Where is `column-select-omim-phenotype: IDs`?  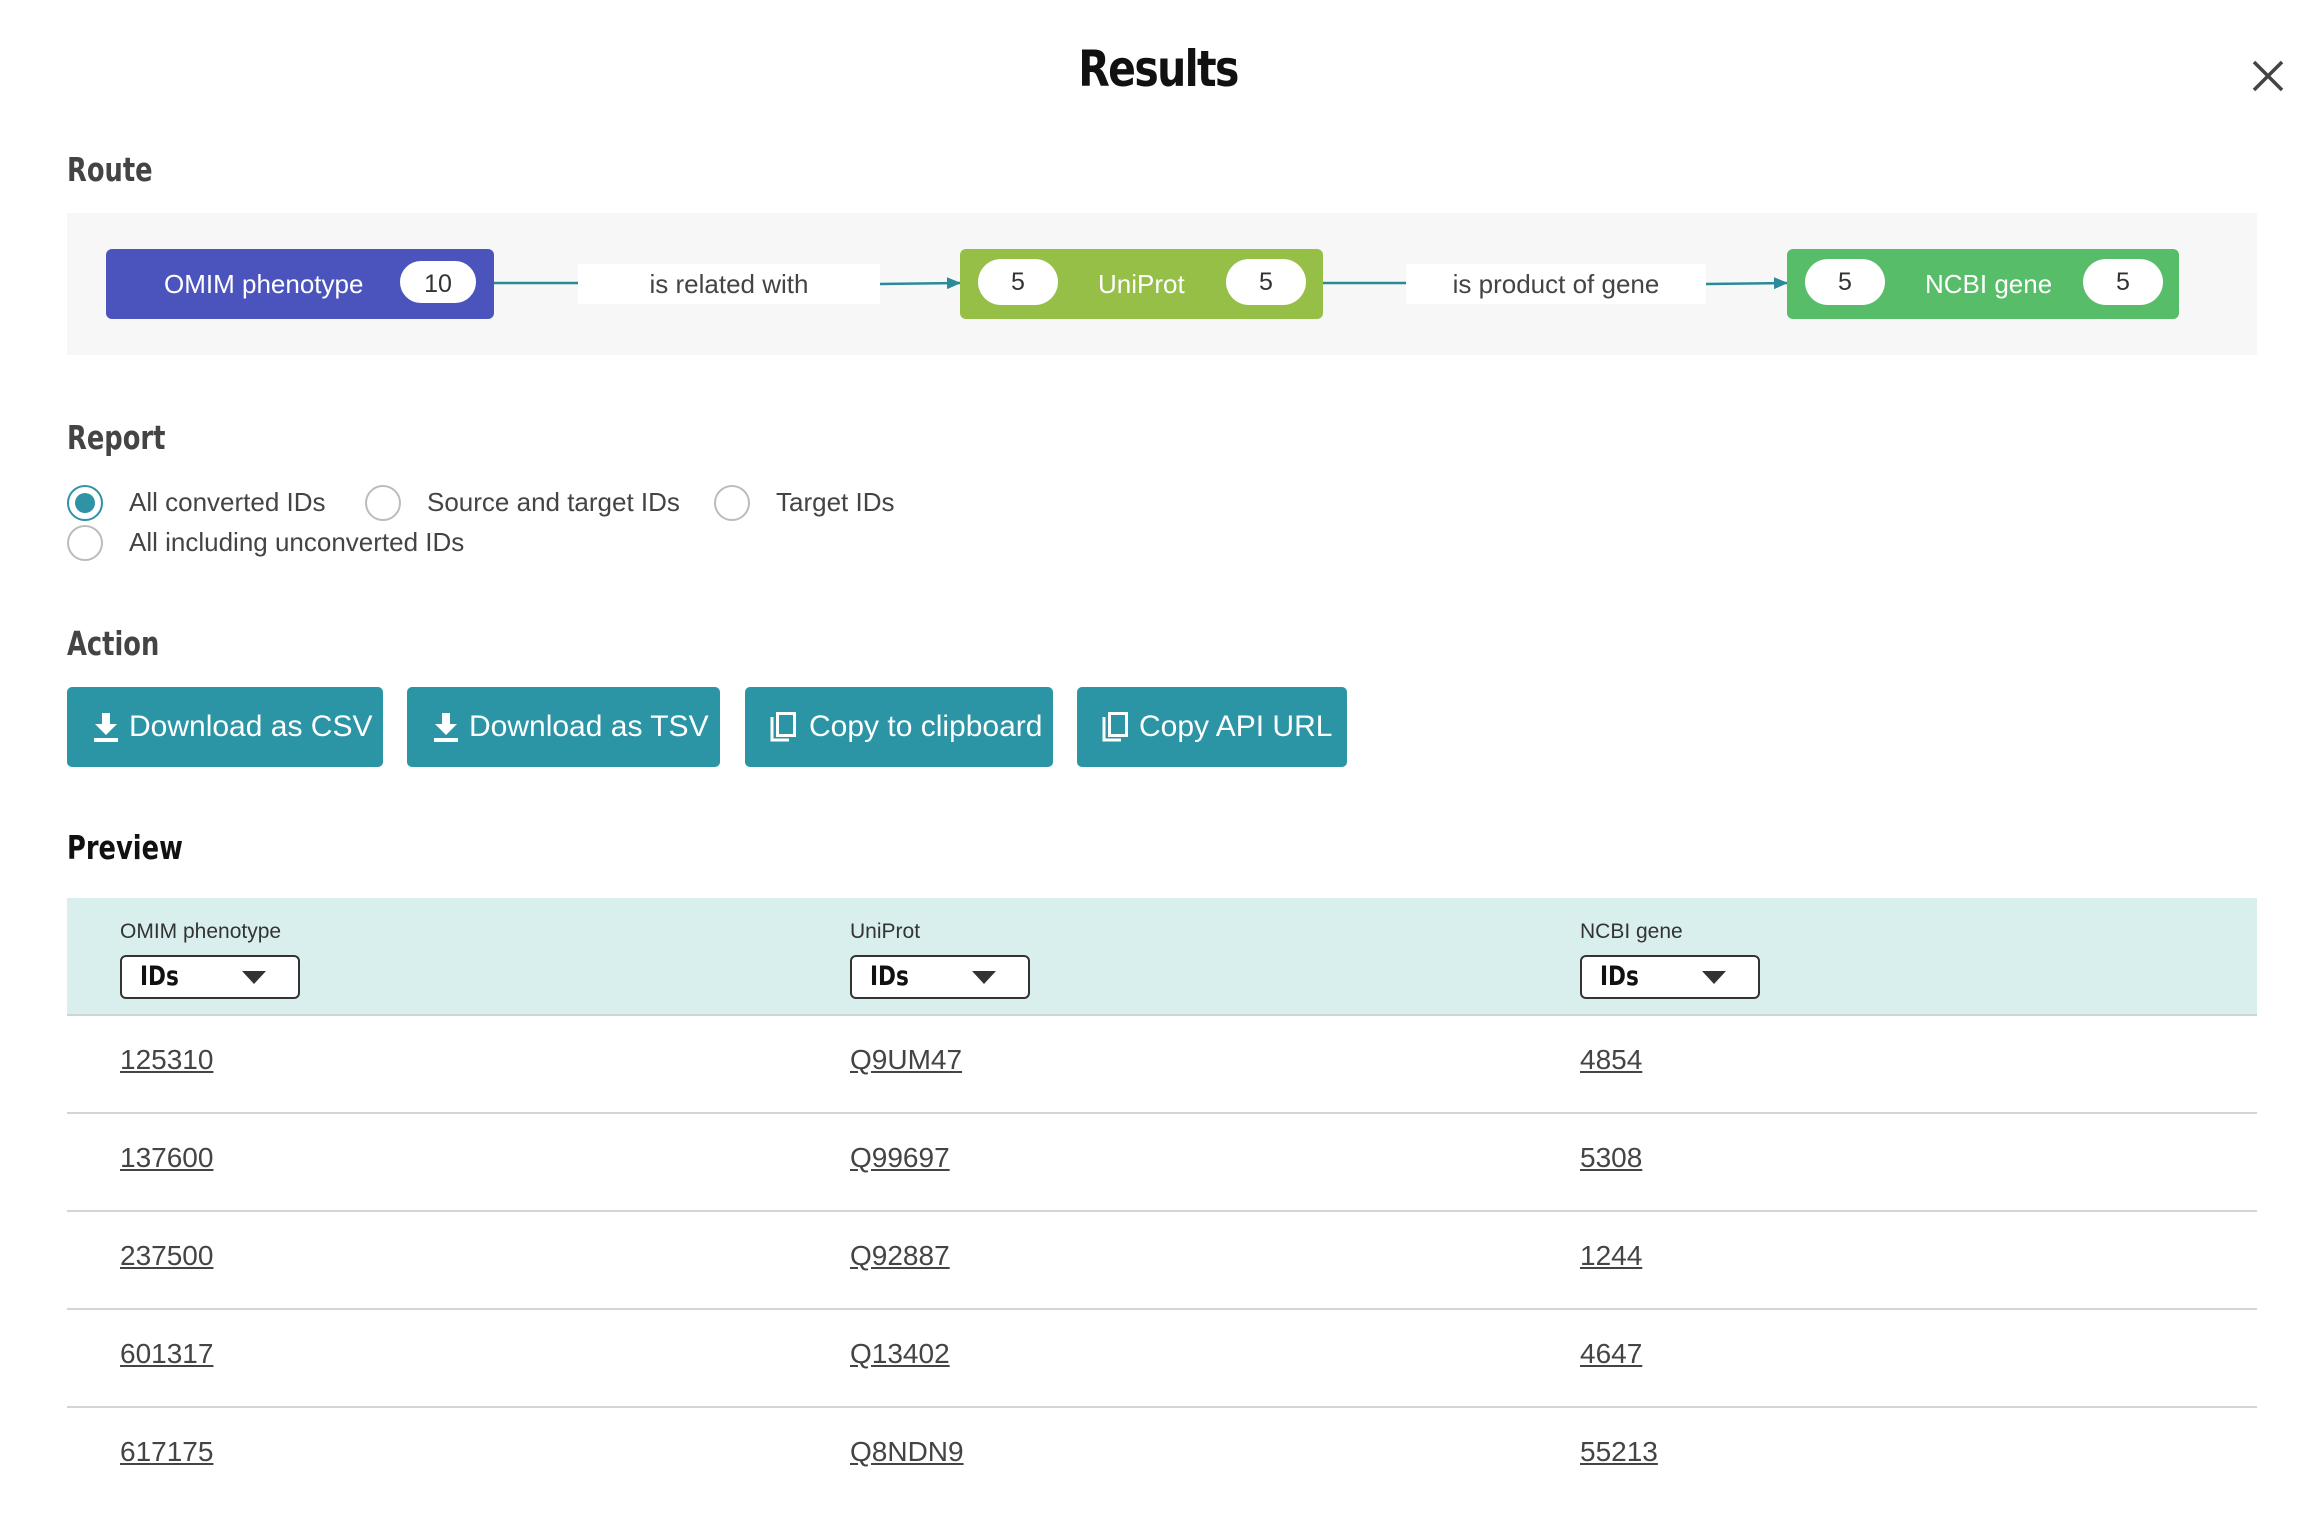 column-select-omim-phenotype: IDs is located at coordinates (210, 977).